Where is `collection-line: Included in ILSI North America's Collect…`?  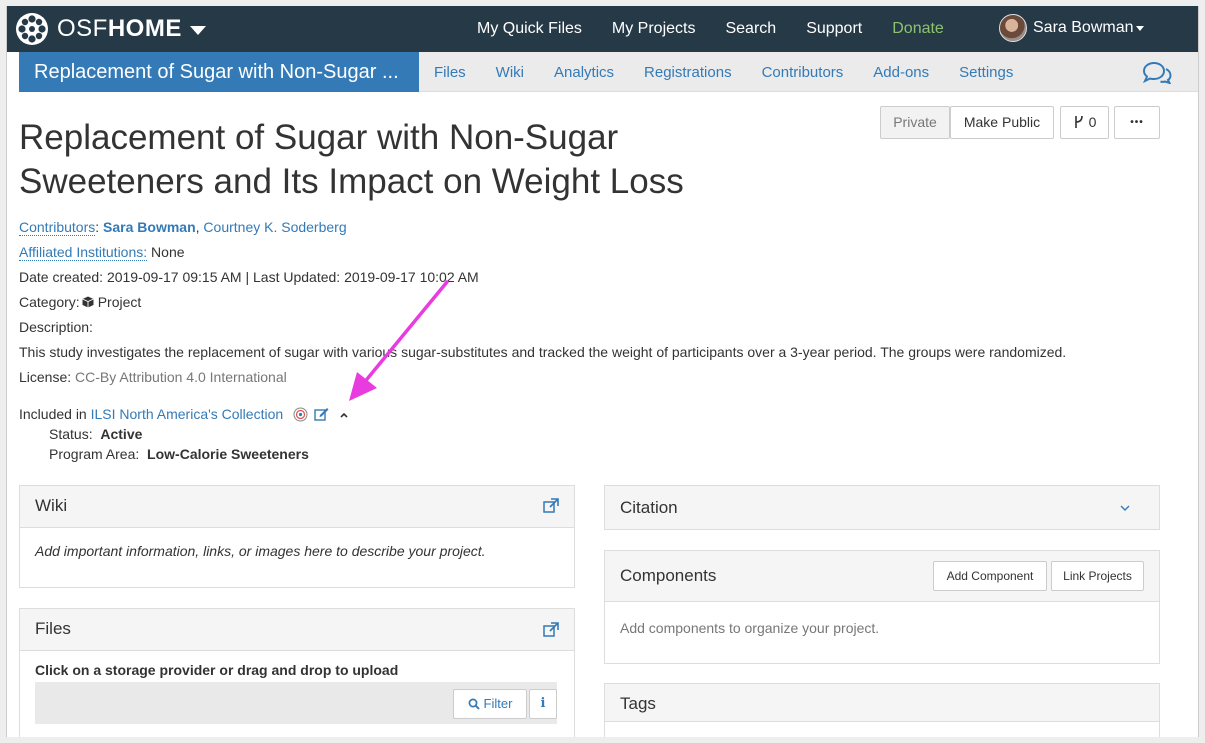
collection-line: Included in ILSI North America's Collect… is located at coordinates (184, 414).